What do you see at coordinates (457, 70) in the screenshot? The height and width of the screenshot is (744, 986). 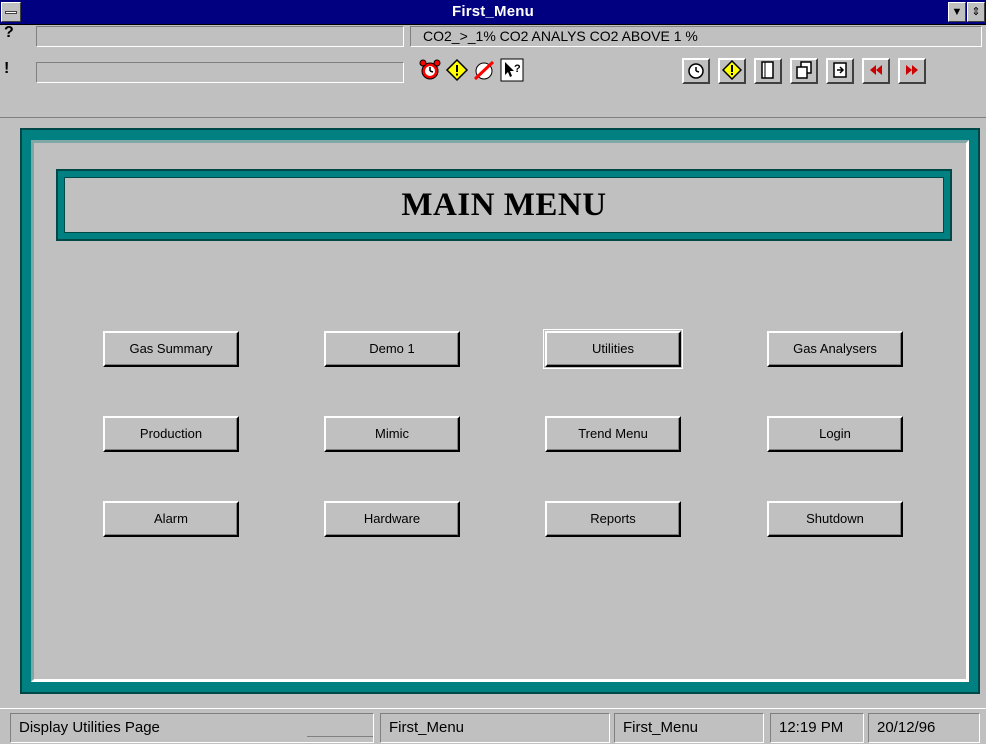 I see `warning-diamond-icon` at bounding box center [457, 70].